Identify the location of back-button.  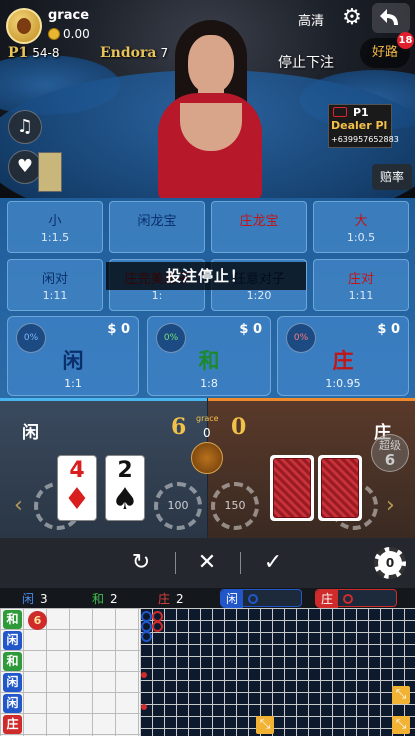
(391, 18).